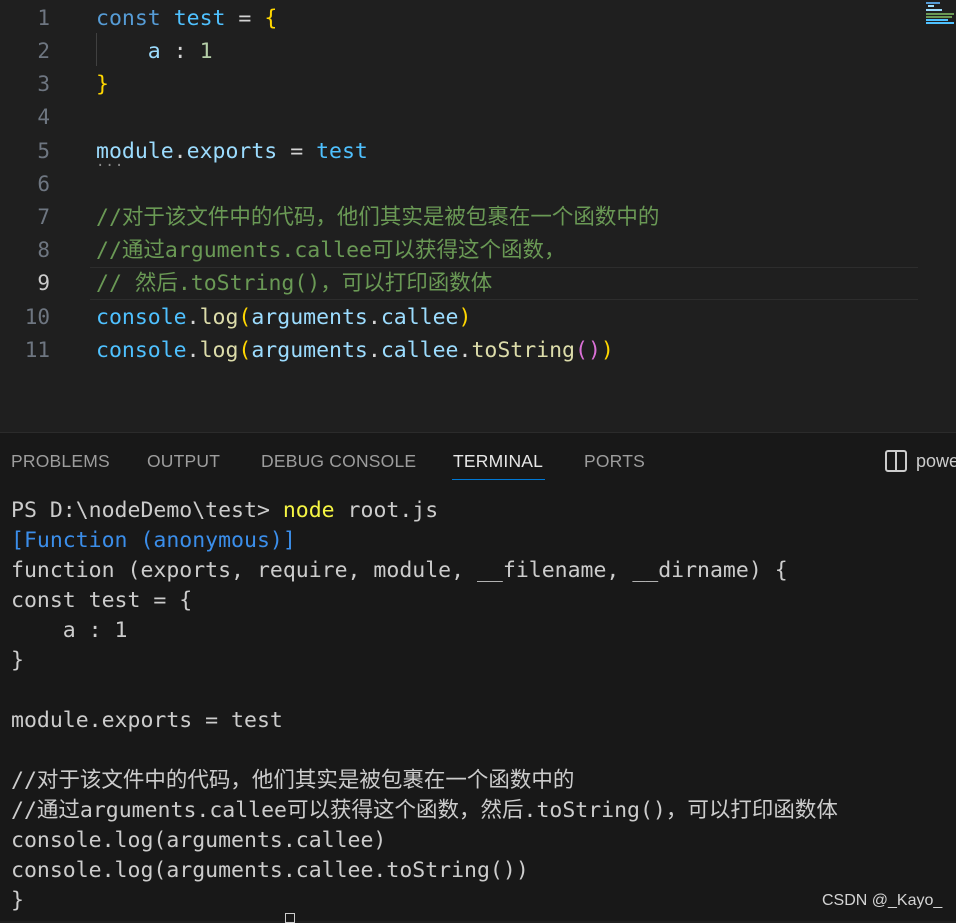 Image resolution: width=956 pixels, height=923 pixels. What do you see at coordinates (498, 461) in the screenshot?
I see `tab-terminal: TERMINAL` at bounding box center [498, 461].